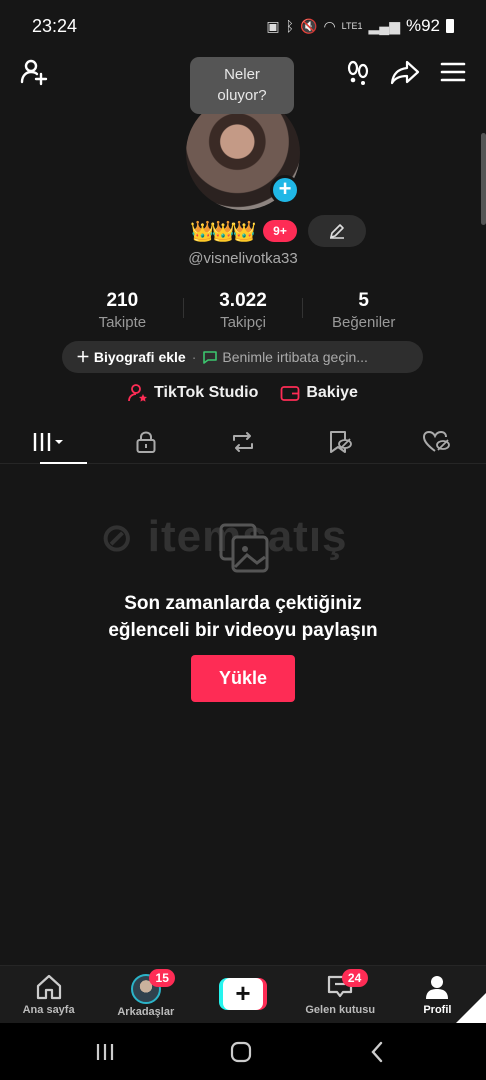  What do you see at coordinates (242, 85) in the screenshot?
I see `whats-happening-tooltip: Neler oluyor?` at bounding box center [242, 85].